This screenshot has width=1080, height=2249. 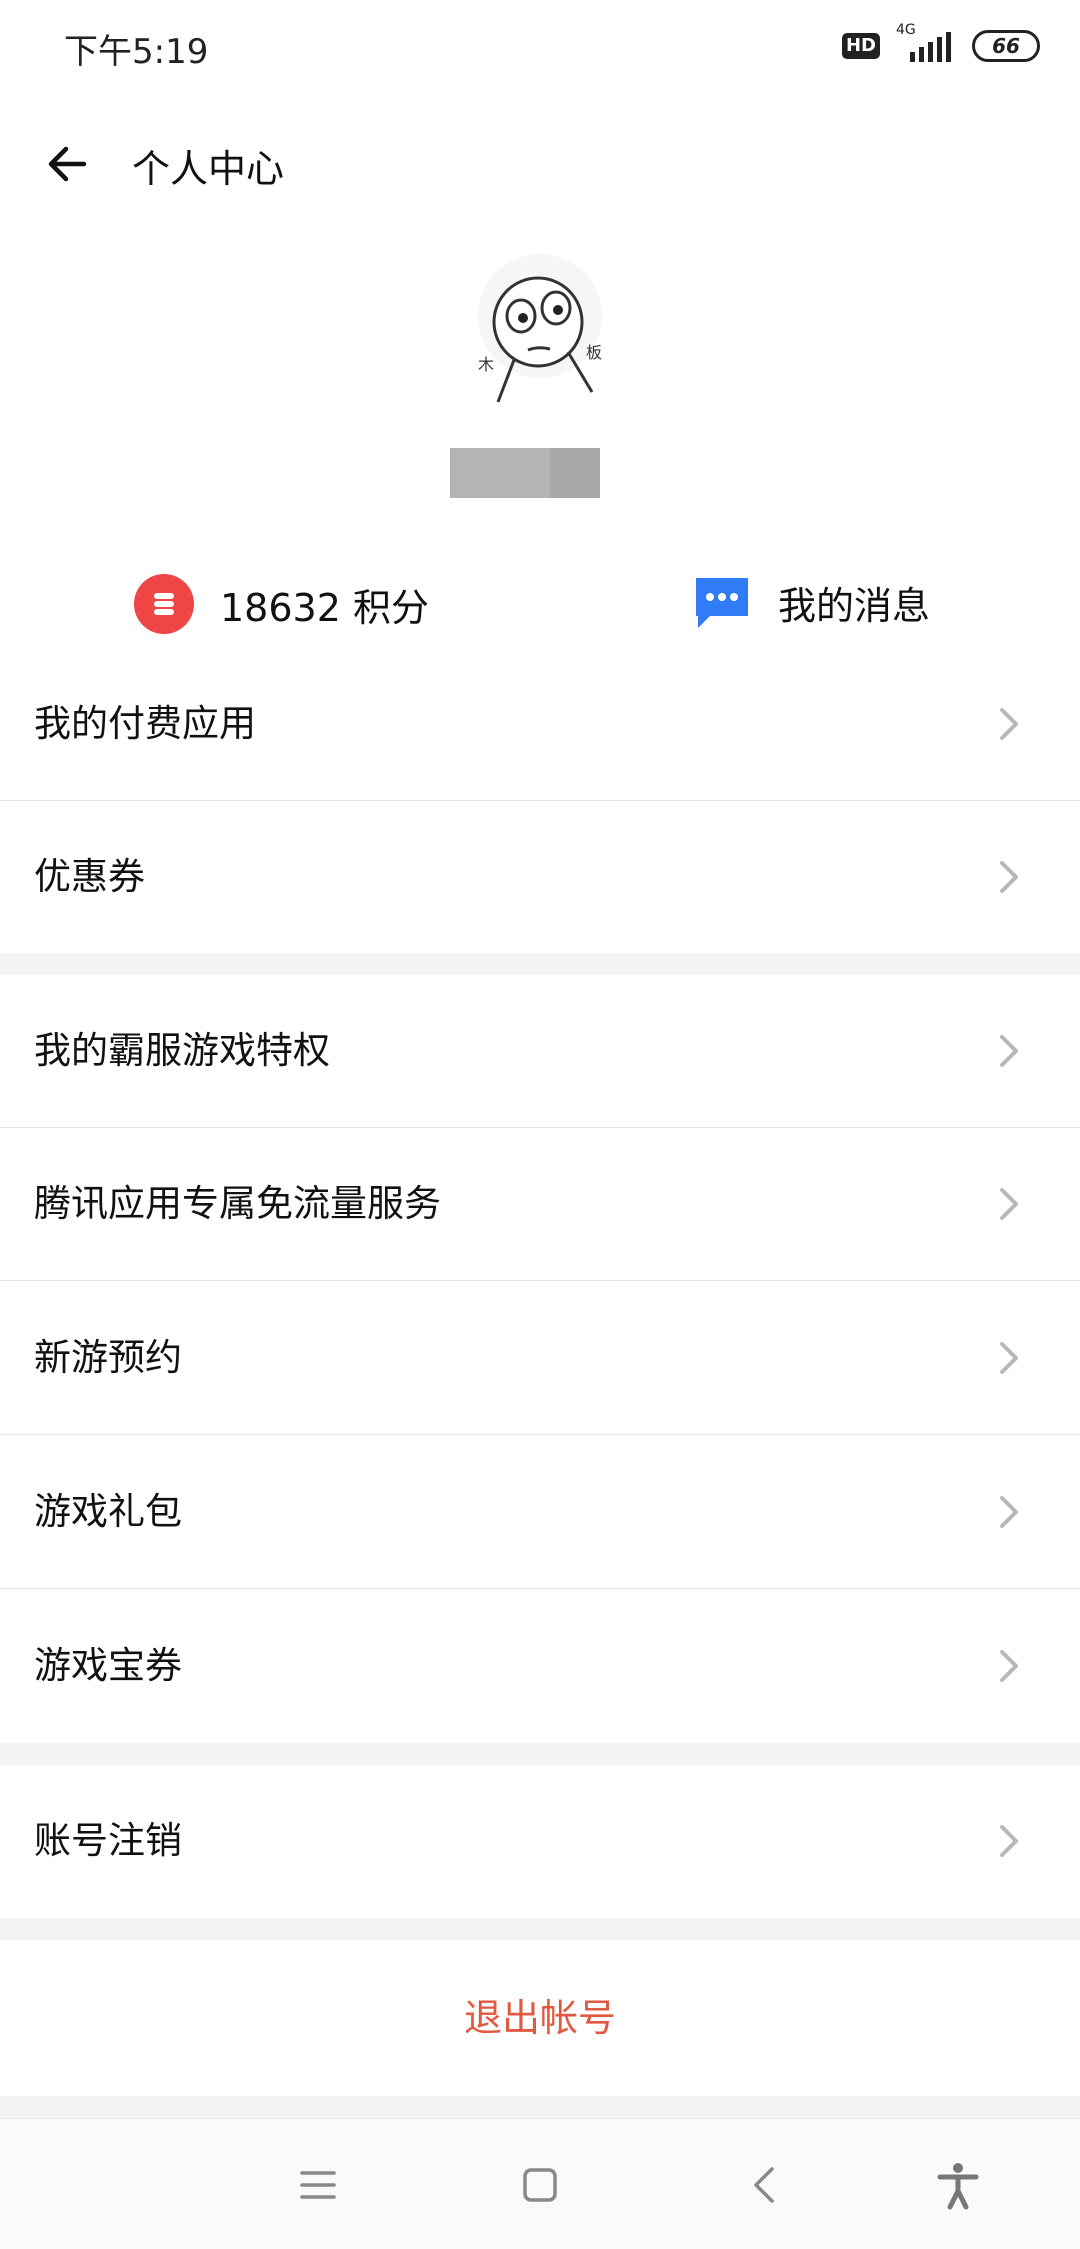 What do you see at coordinates (540, 1841) in the screenshot?
I see `menu-item-delete-account: 账号注销` at bounding box center [540, 1841].